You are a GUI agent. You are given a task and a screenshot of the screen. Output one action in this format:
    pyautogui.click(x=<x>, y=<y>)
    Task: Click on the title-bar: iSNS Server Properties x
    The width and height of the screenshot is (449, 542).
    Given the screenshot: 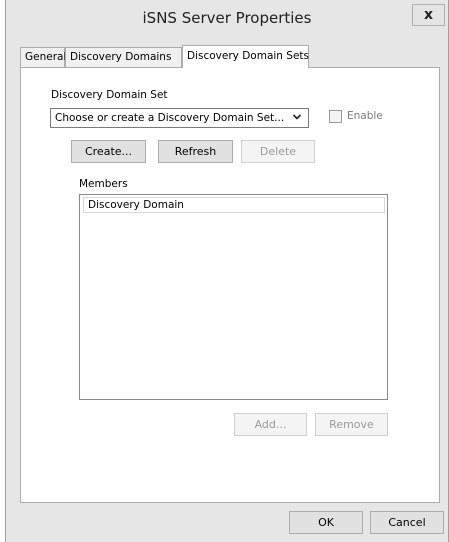 What is the action you would take?
    pyautogui.click(x=227, y=19)
    